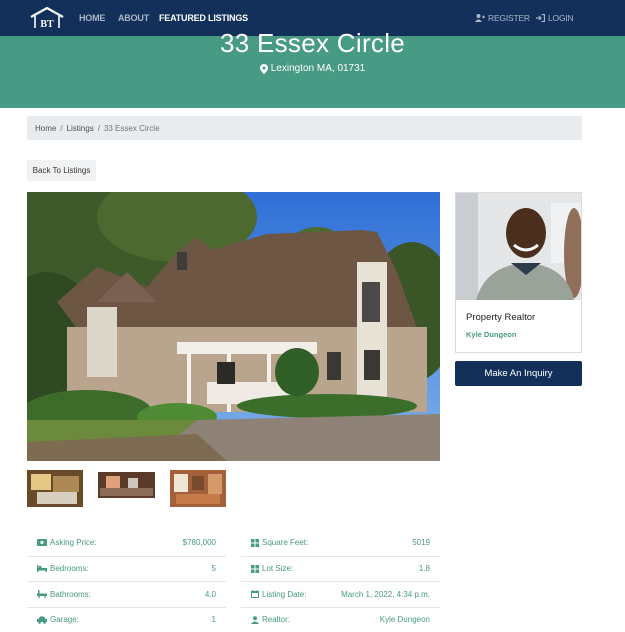 The image size is (625, 632). What do you see at coordinates (284, 594) in the screenshot?
I see `detail-label: Listing Date:` at bounding box center [284, 594].